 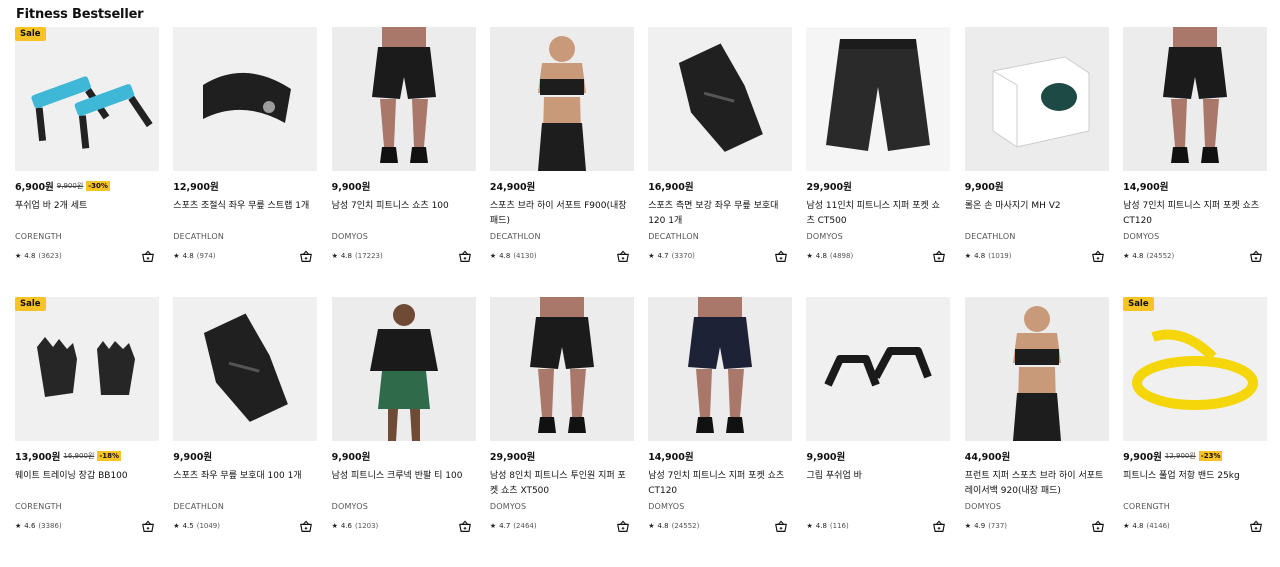 I want to click on review-count: (4146), so click(x=1158, y=526).